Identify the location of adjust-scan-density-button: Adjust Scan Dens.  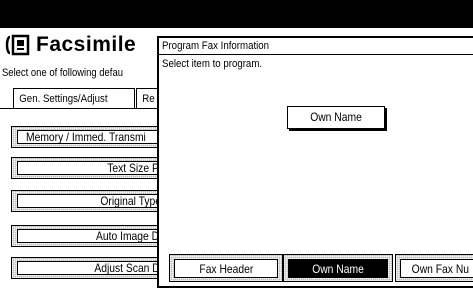
(91, 268).